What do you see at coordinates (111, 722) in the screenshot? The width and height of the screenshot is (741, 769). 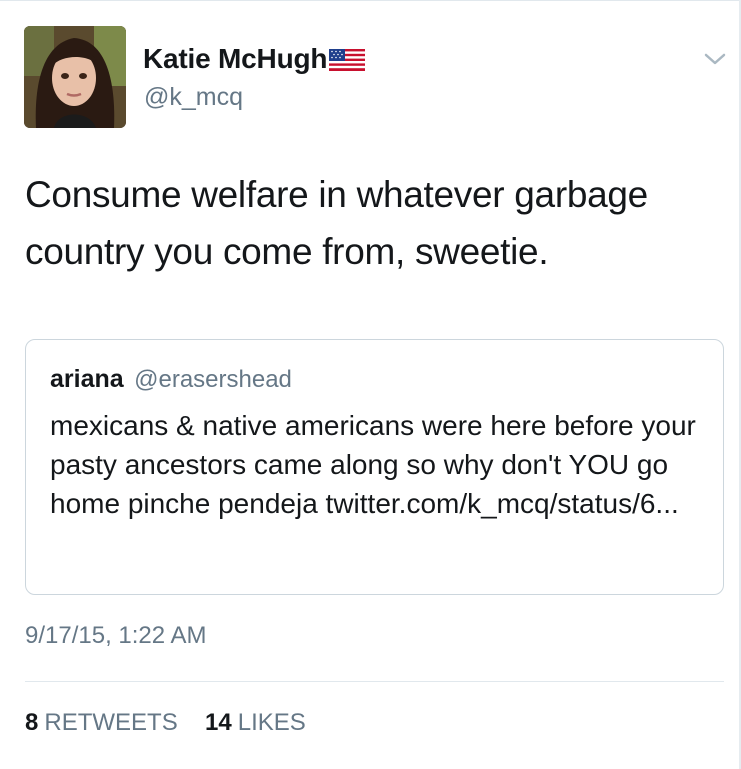 I see `retweets-label: RETWEETS` at bounding box center [111, 722].